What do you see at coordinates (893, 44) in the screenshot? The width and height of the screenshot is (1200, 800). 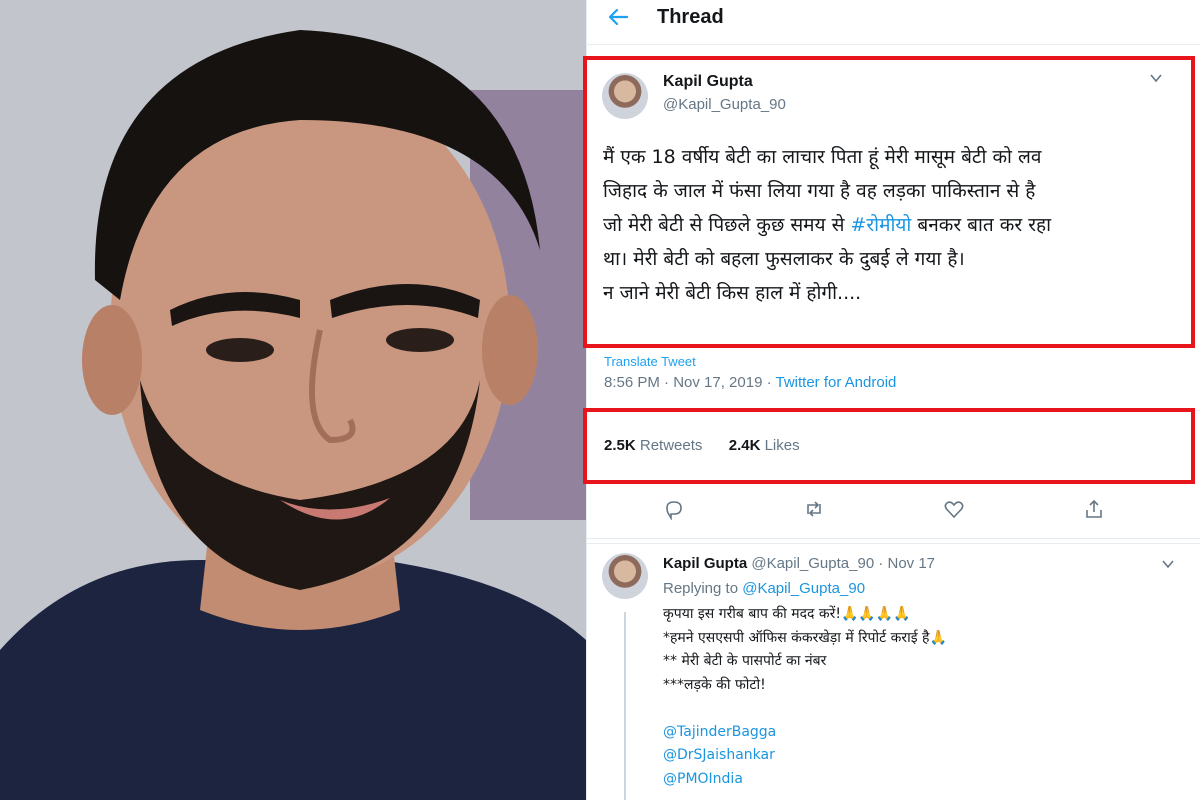 I see `header-divider` at bounding box center [893, 44].